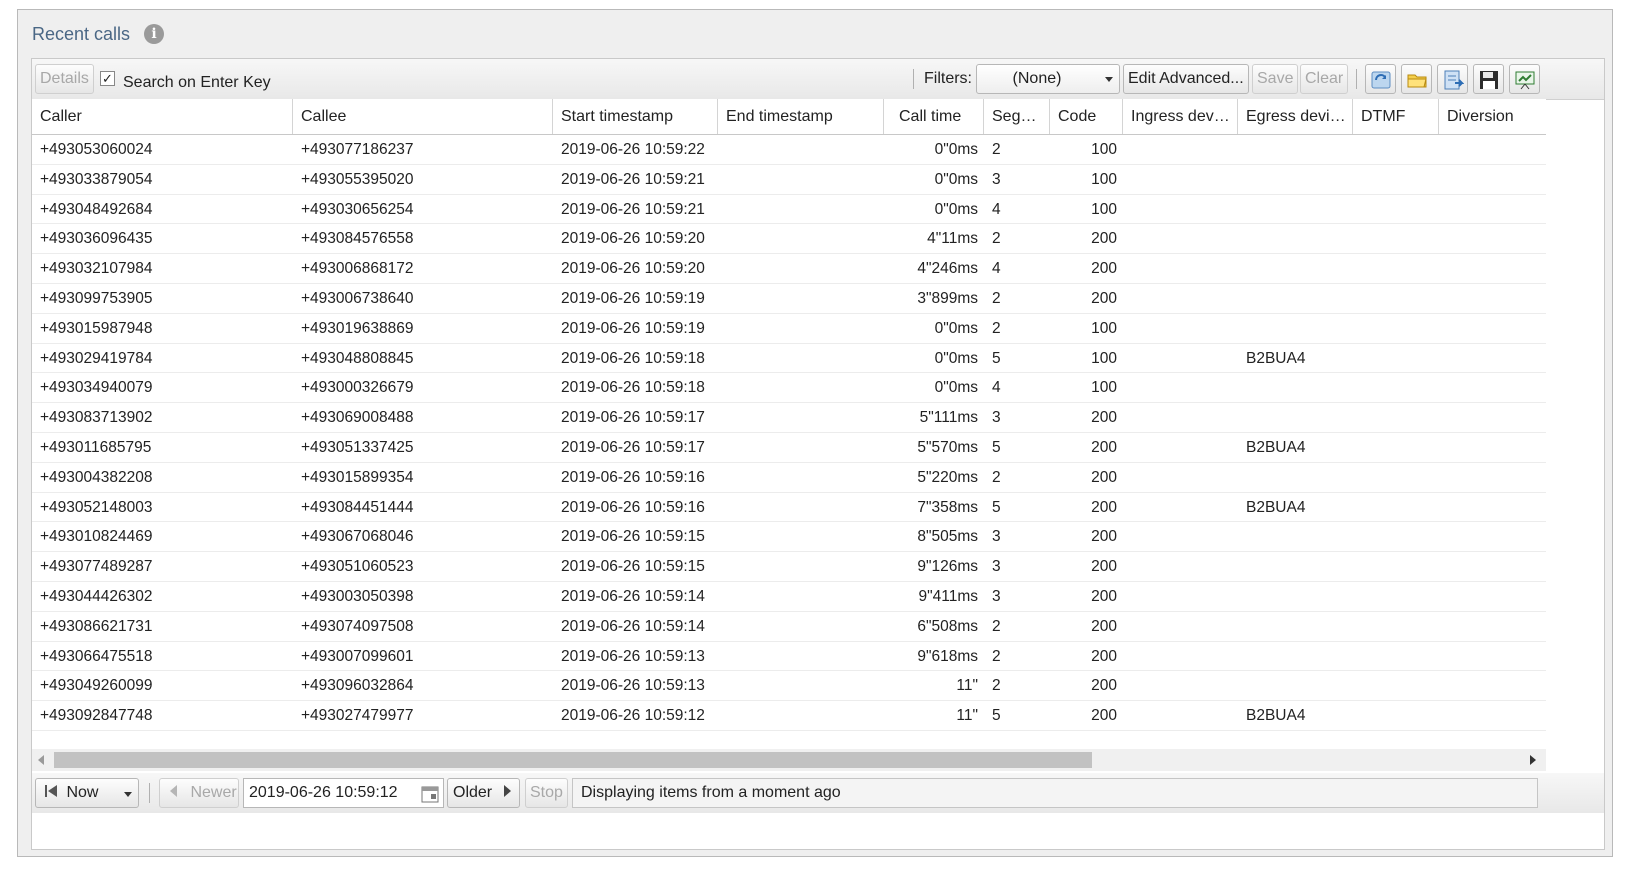 The height and width of the screenshot is (872, 1632). Describe the element at coordinates (423, 116) in the screenshot. I see `column-header-callee: Callee` at that location.